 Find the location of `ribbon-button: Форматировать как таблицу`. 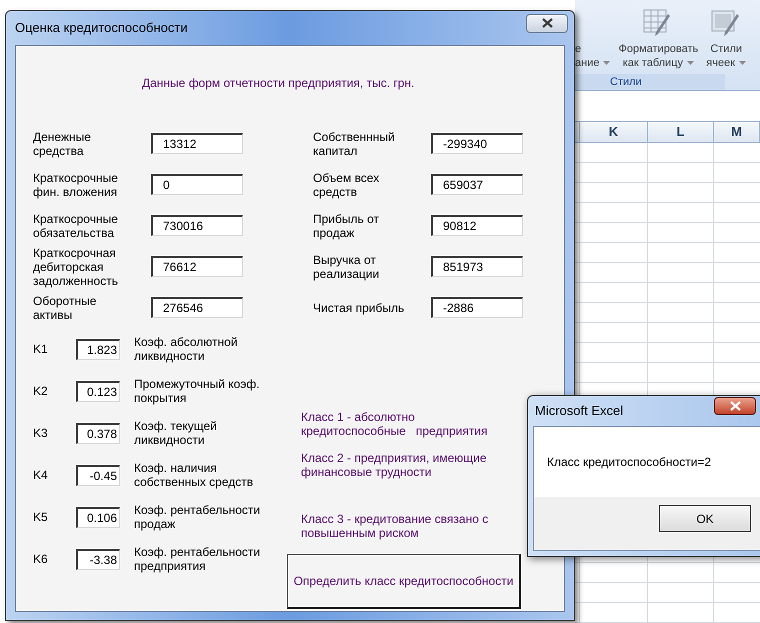

ribbon-button: Форматировать как таблицу is located at coordinates (658, 39).